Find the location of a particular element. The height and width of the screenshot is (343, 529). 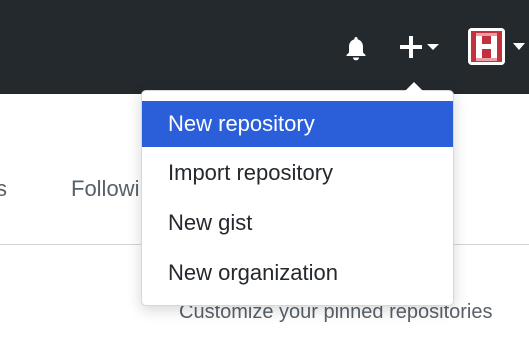

tab-partial: s is located at coordinates (3, 189).